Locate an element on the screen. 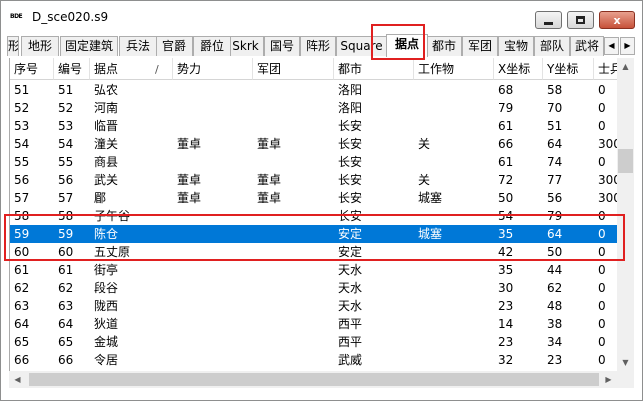 This screenshot has width=643, height=401. table-cell: 弘农 is located at coordinates (131, 90).